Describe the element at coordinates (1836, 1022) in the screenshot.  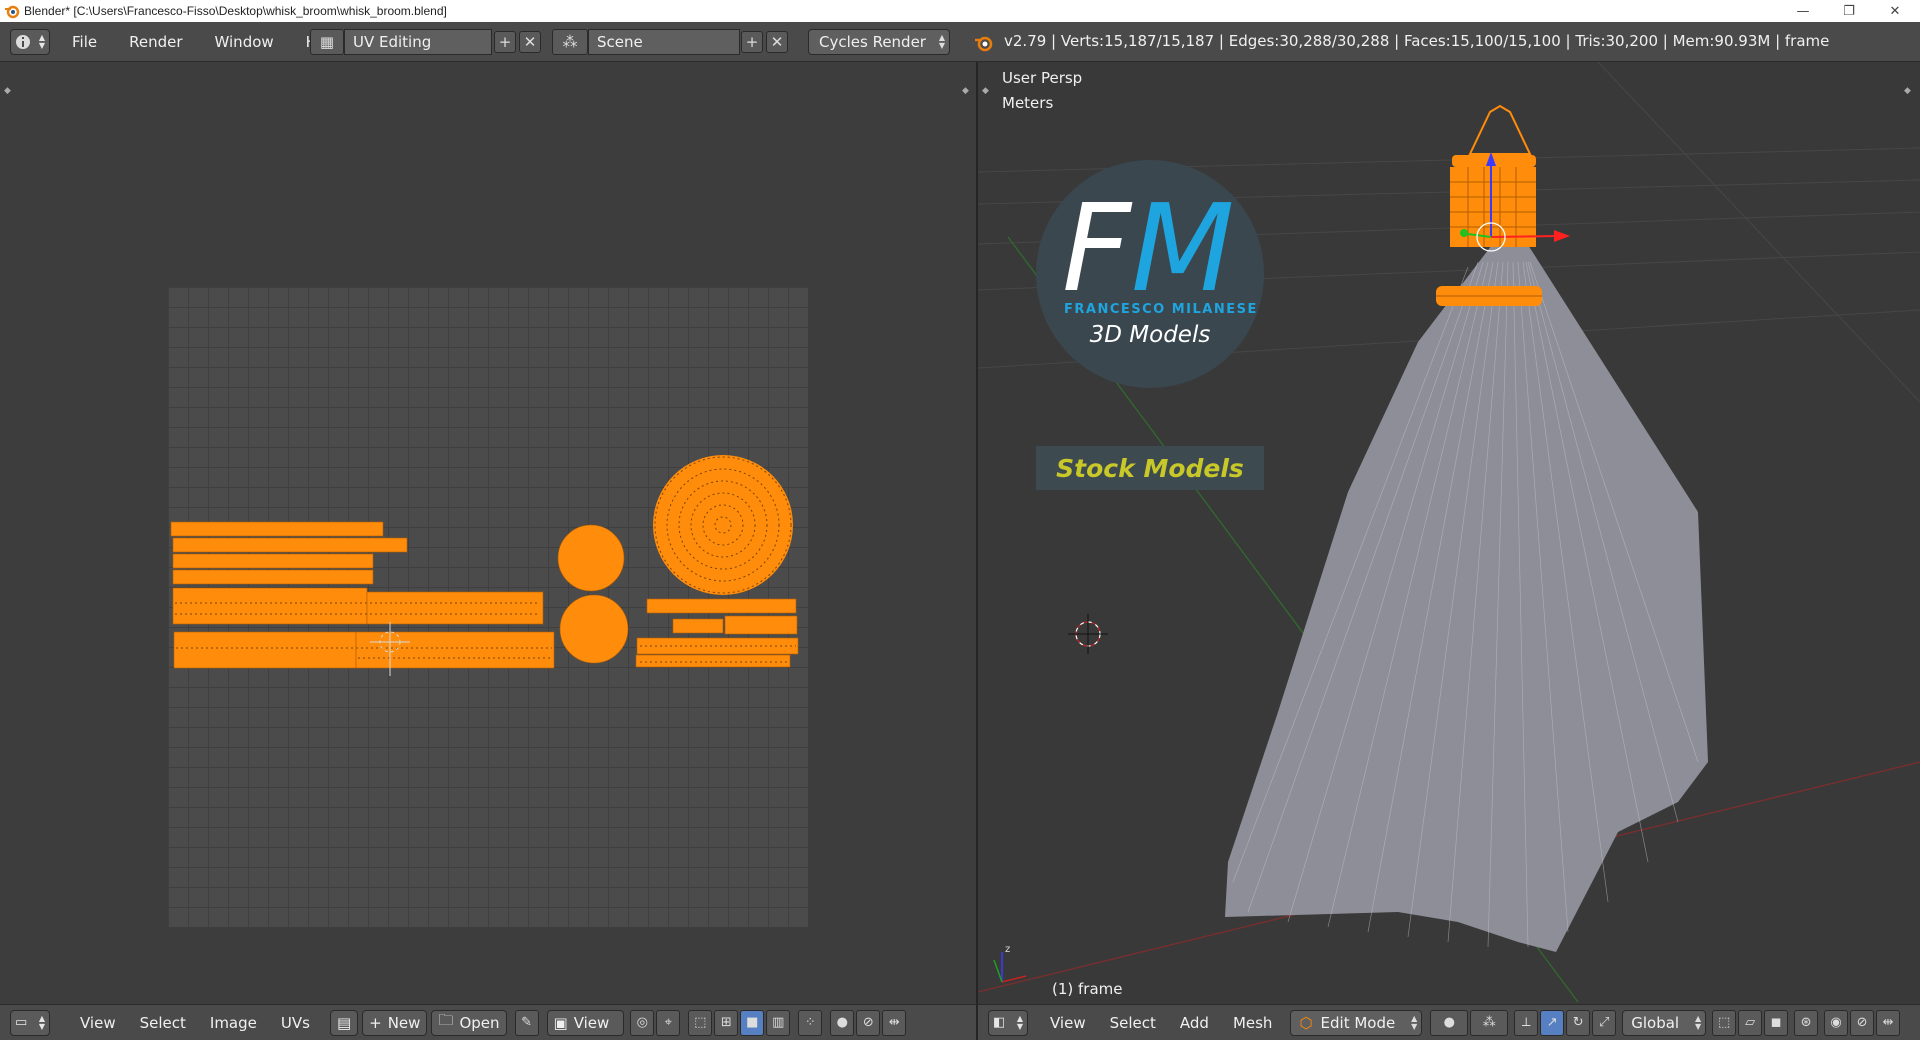
I see `proportional-editing-icon: ◉` at that location.